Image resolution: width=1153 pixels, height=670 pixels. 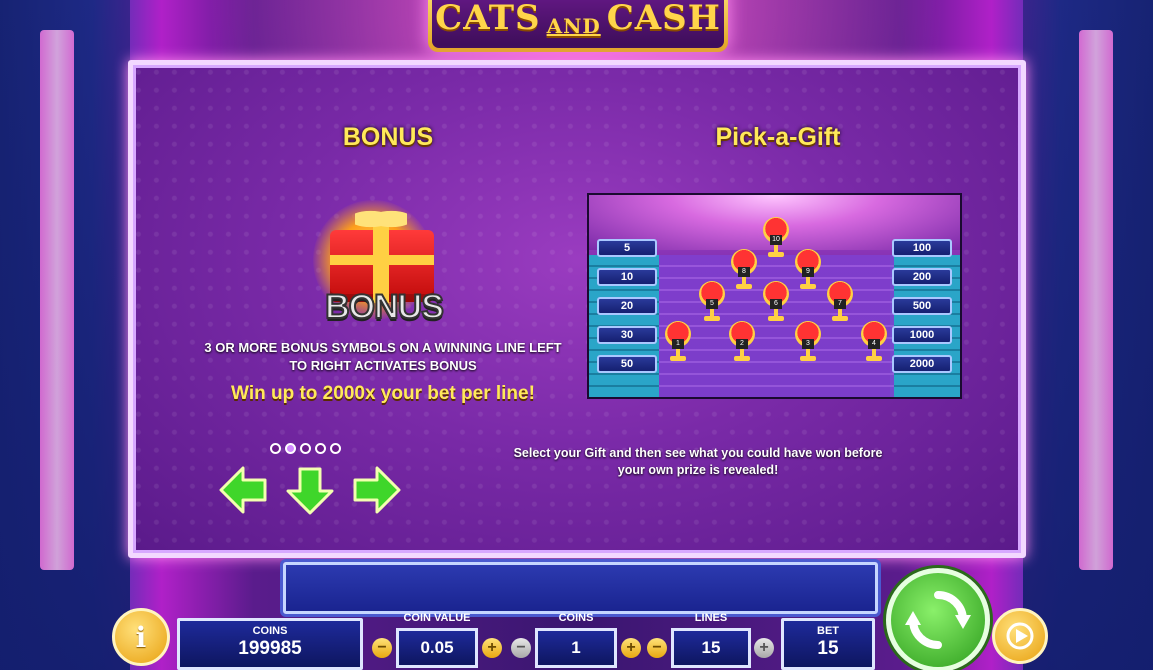 I want to click on logo-word-cats: CATS, so click(x=488, y=19).